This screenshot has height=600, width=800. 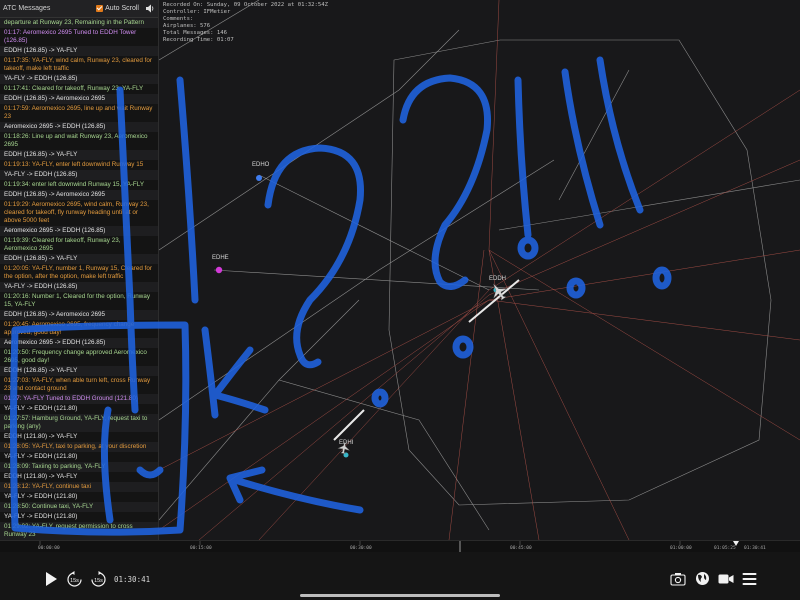 I want to click on atc-title: ATC Messages, so click(x=27, y=8).